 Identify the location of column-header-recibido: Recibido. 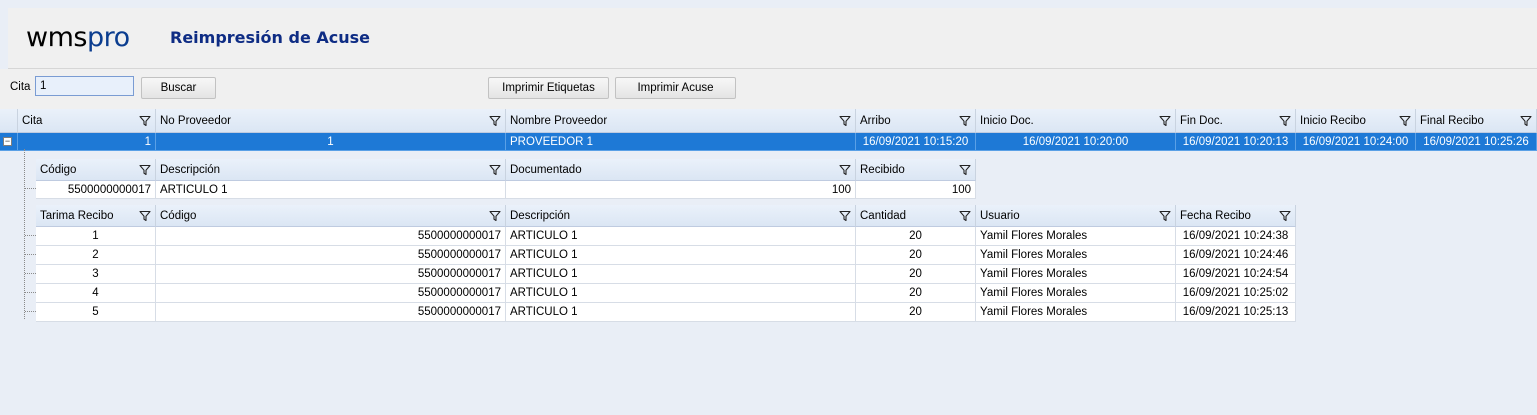
(916, 170).